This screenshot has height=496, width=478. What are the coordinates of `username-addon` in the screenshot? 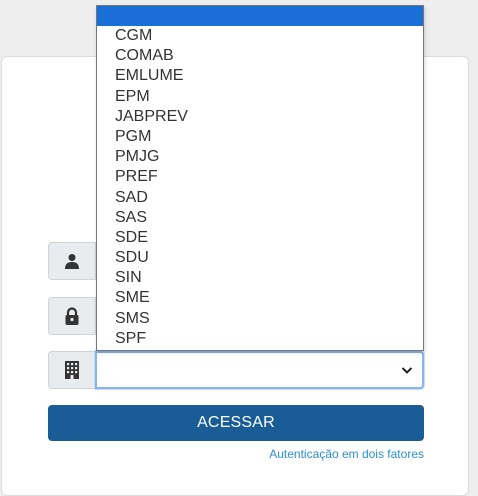 It's located at (72, 261).